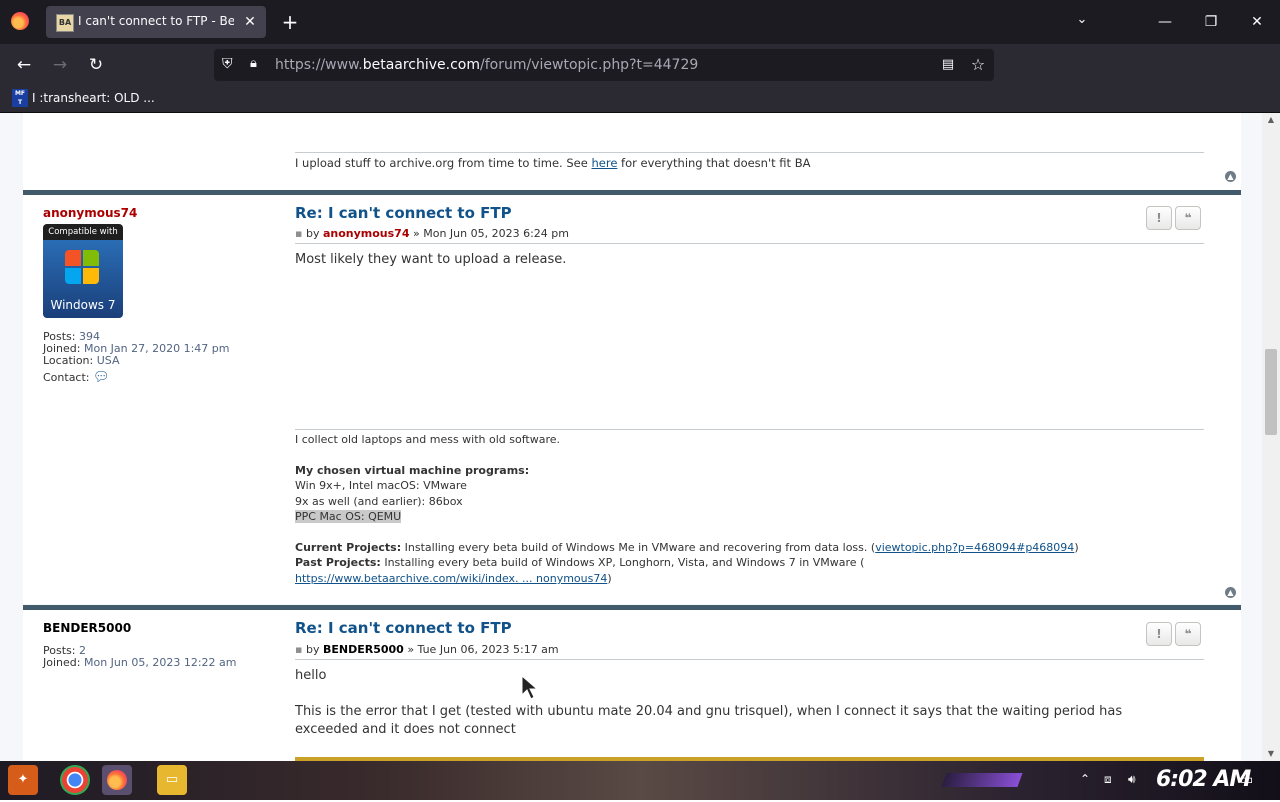  What do you see at coordinates (60, 65) in the screenshot?
I see `forward-icon: →` at bounding box center [60, 65].